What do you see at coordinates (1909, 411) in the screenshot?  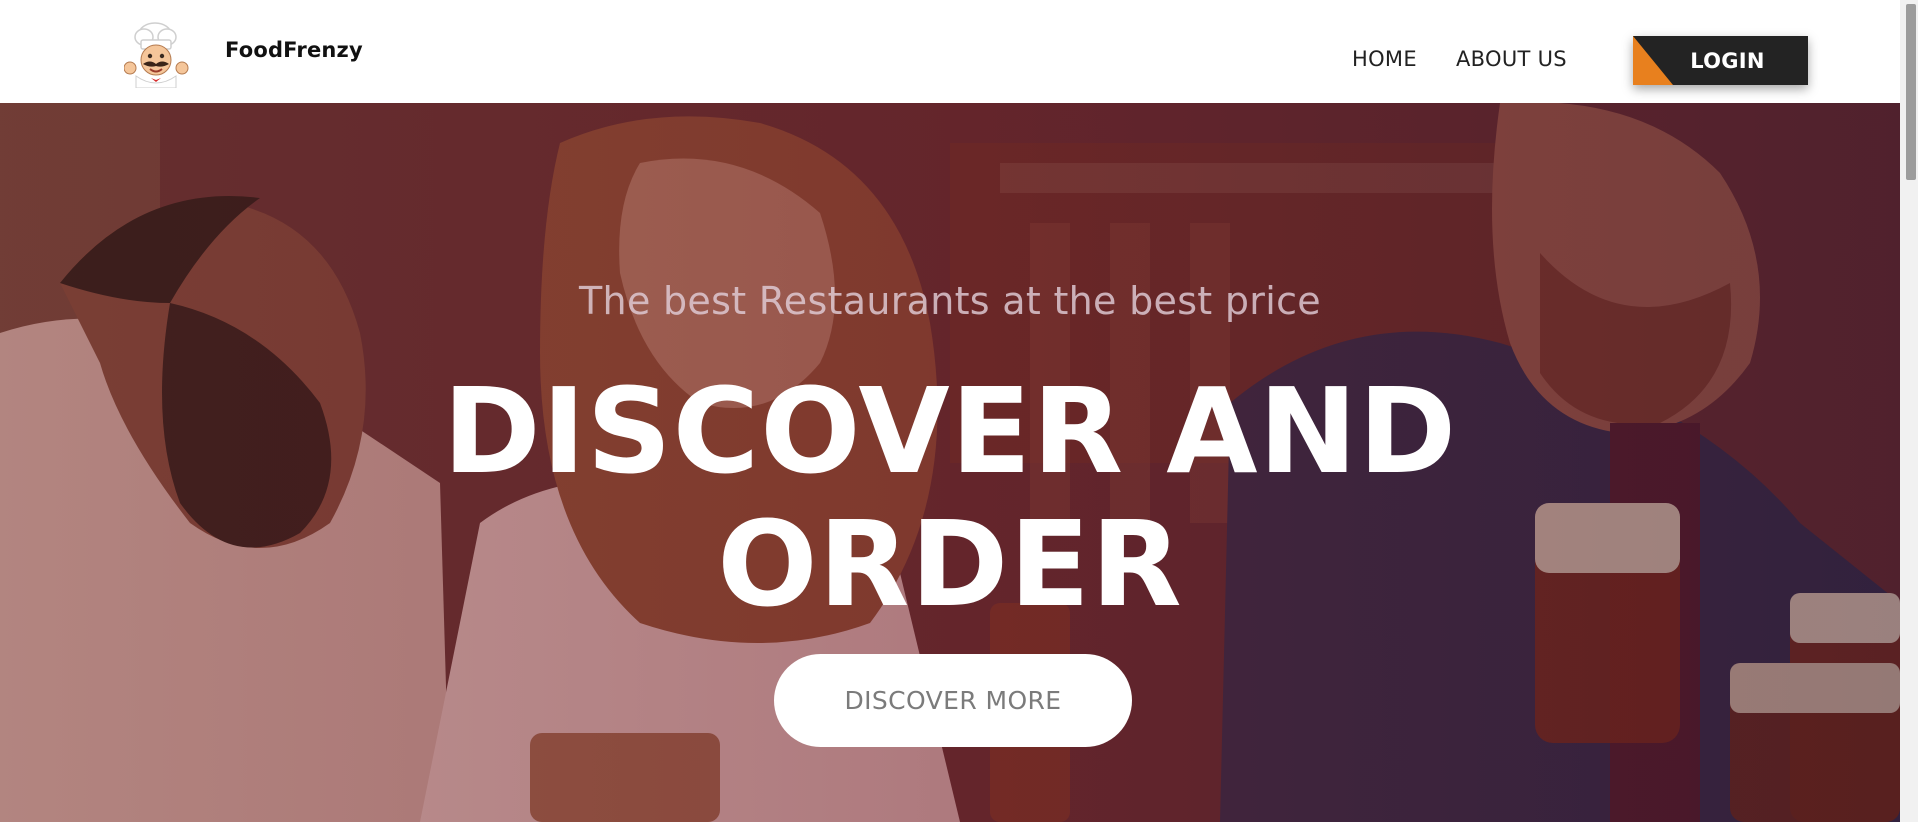 I see `page-scrollbar` at bounding box center [1909, 411].